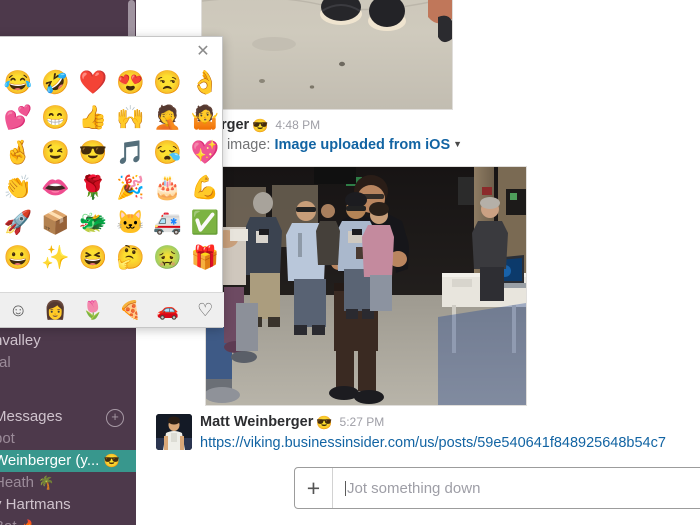 The image size is (700, 525). I want to click on emoji-button: 👏, so click(18, 187).